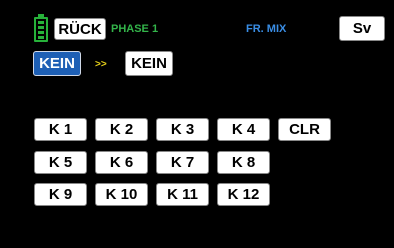  Describe the element at coordinates (266, 29) in the screenshot. I see `screen-title: FR. MIX` at that location.